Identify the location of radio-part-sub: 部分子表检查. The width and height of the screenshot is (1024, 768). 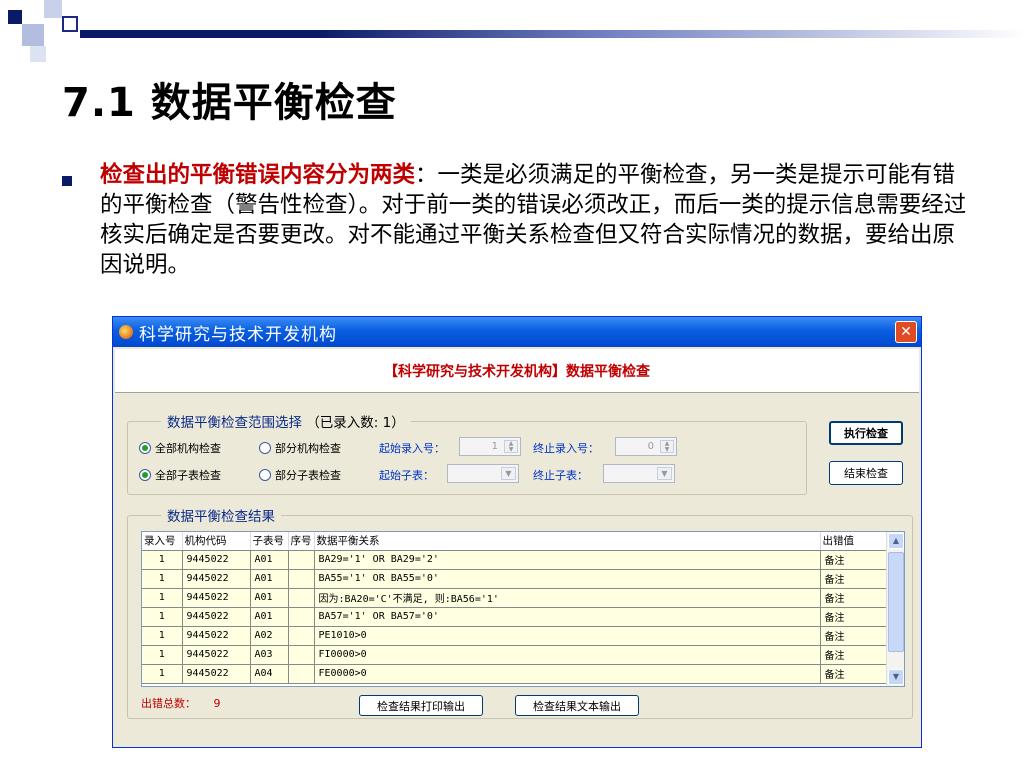
(300, 475).